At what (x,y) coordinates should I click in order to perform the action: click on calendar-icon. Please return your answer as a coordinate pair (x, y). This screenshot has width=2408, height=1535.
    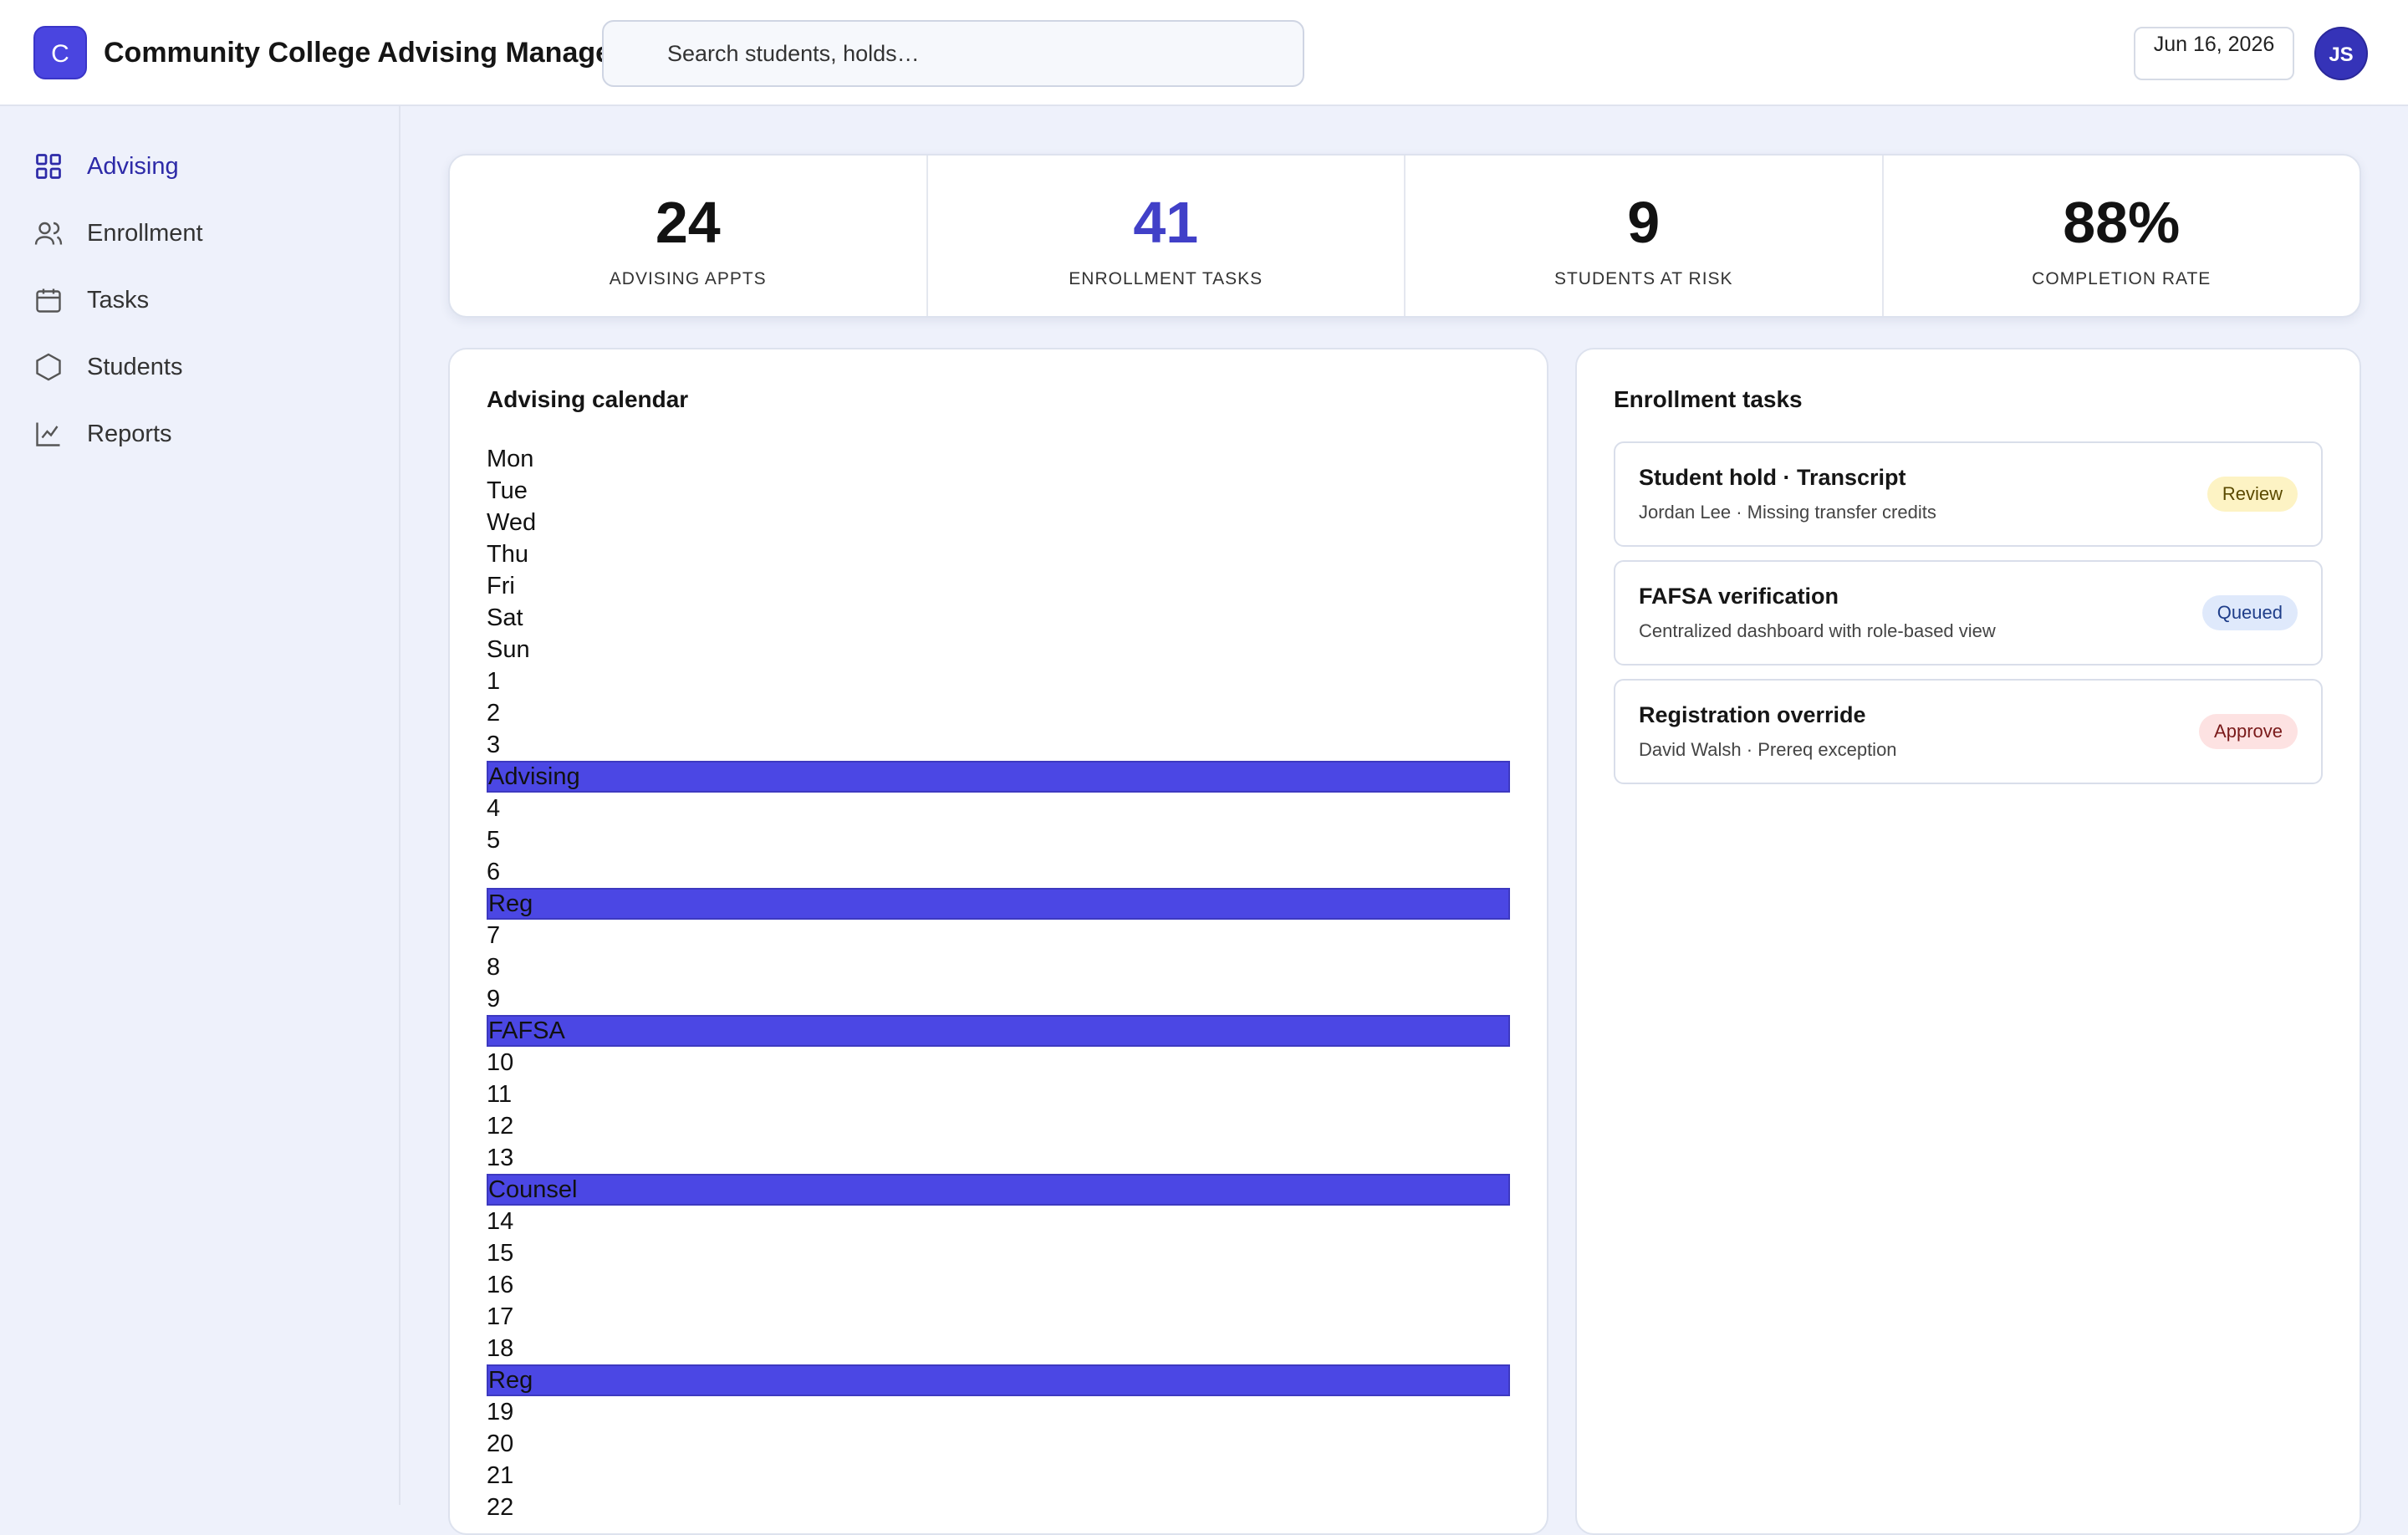
    Looking at the image, I should click on (49, 300).